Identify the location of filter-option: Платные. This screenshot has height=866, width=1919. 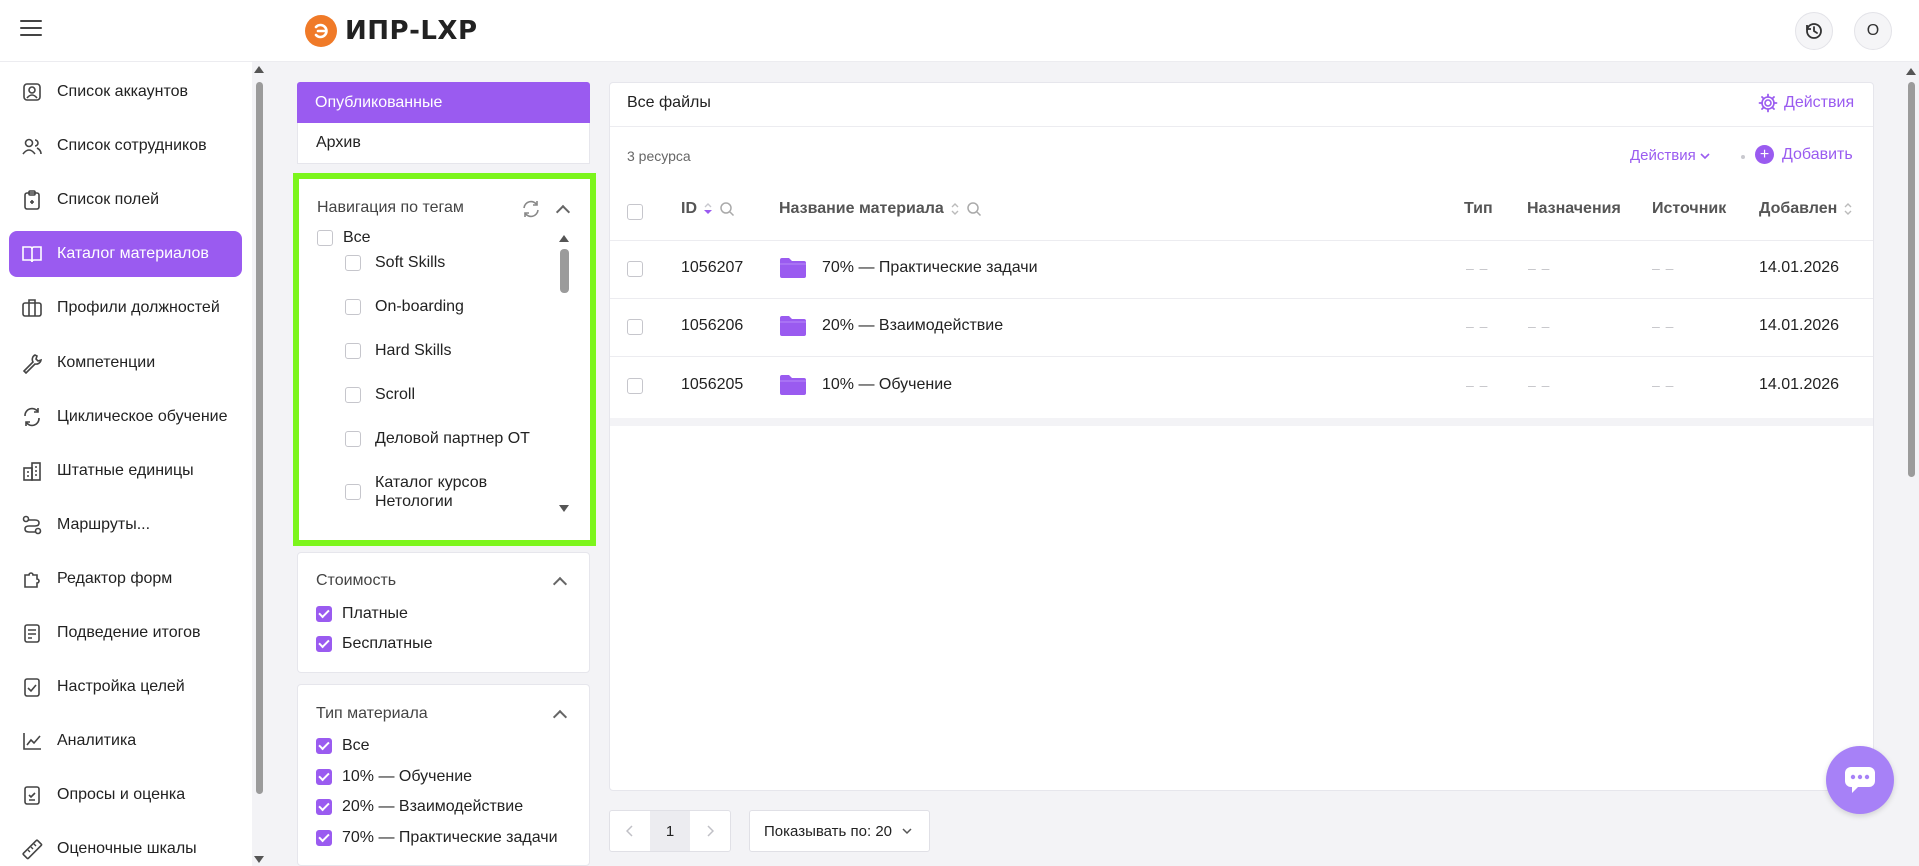
(362, 614).